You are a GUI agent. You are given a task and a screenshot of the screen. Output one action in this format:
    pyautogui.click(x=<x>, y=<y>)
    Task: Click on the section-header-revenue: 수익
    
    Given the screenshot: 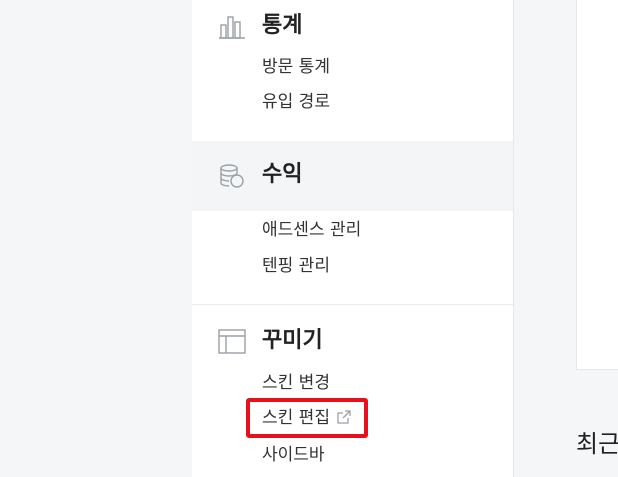 What is the action you would take?
    pyautogui.click(x=352, y=176)
    